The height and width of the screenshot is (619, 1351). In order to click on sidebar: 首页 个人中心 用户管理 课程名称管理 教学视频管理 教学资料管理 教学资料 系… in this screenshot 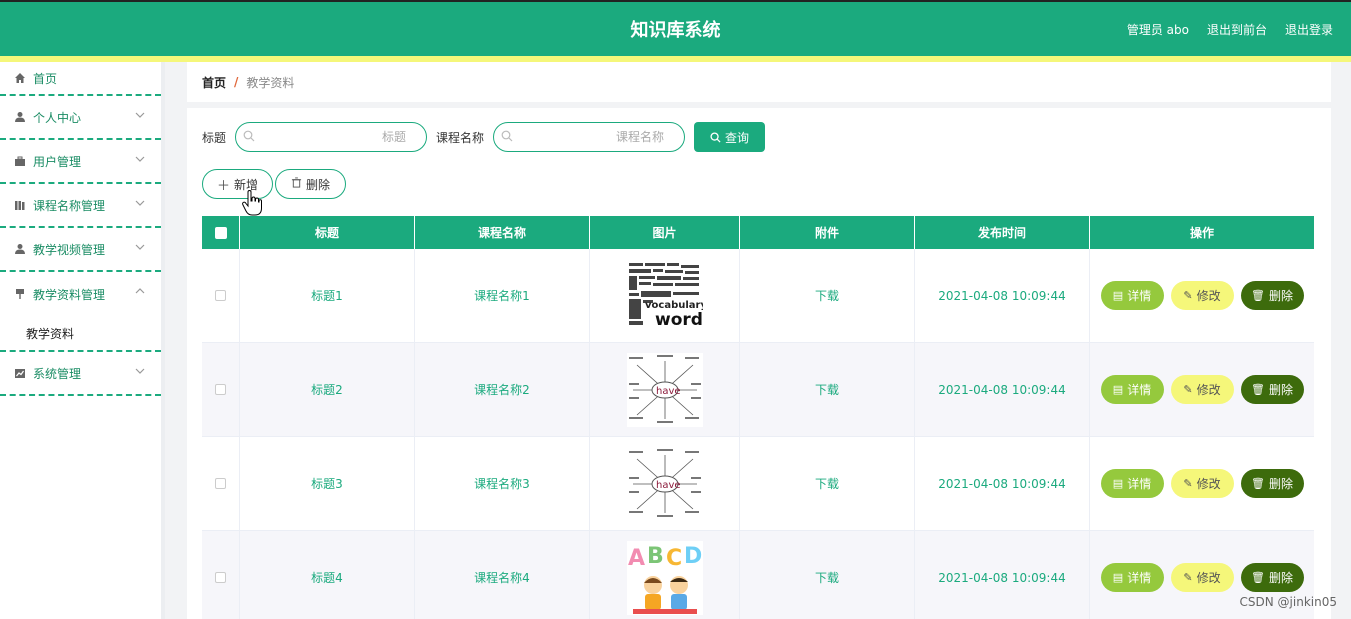, I will do `click(82, 340)`.